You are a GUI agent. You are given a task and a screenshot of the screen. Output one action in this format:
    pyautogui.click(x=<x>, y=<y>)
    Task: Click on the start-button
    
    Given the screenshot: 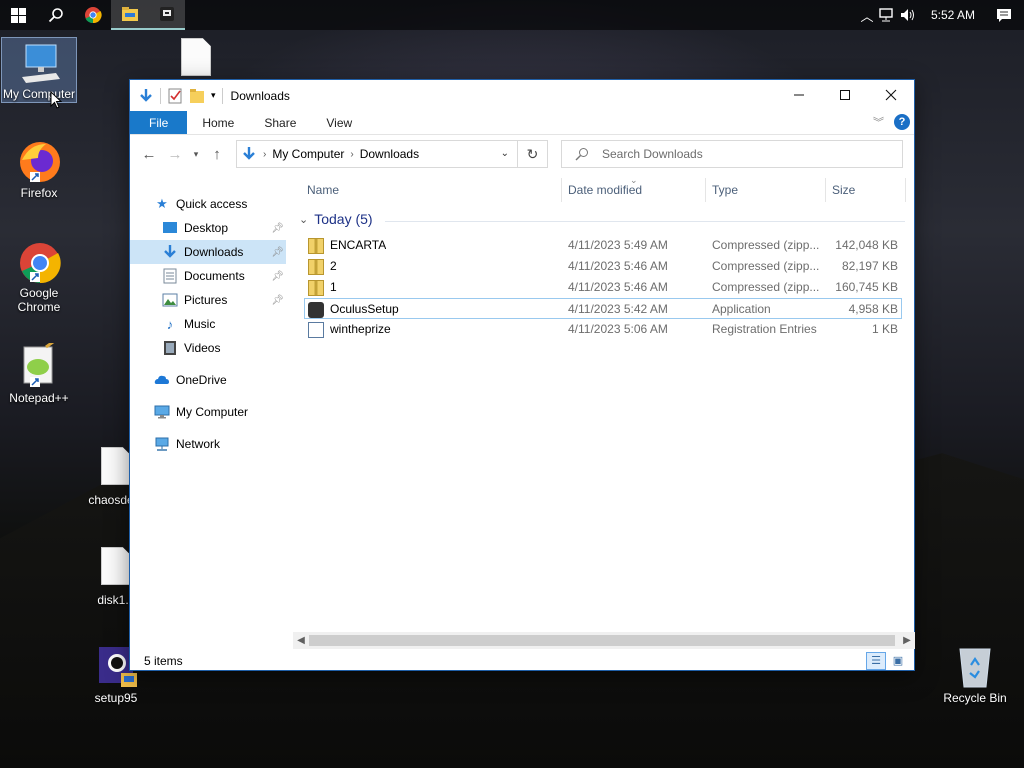 What is the action you would take?
    pyautogui.click(x=18, y=15)
    